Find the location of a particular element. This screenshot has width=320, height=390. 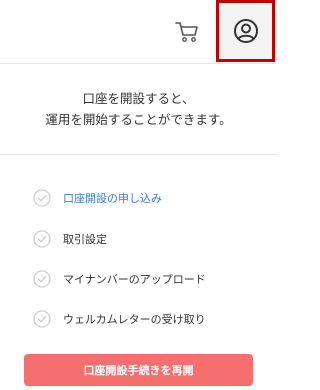

step-label: 口座開設の申し込み is located at coordinates (112, 198).